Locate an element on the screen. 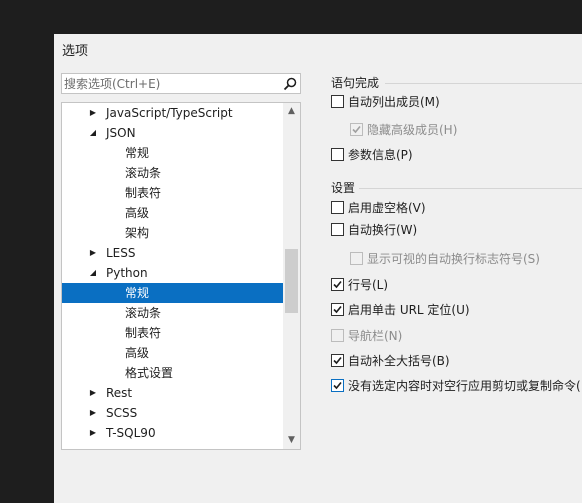  tree-item-label: 格式设置 is located at coordinates (149, 373).